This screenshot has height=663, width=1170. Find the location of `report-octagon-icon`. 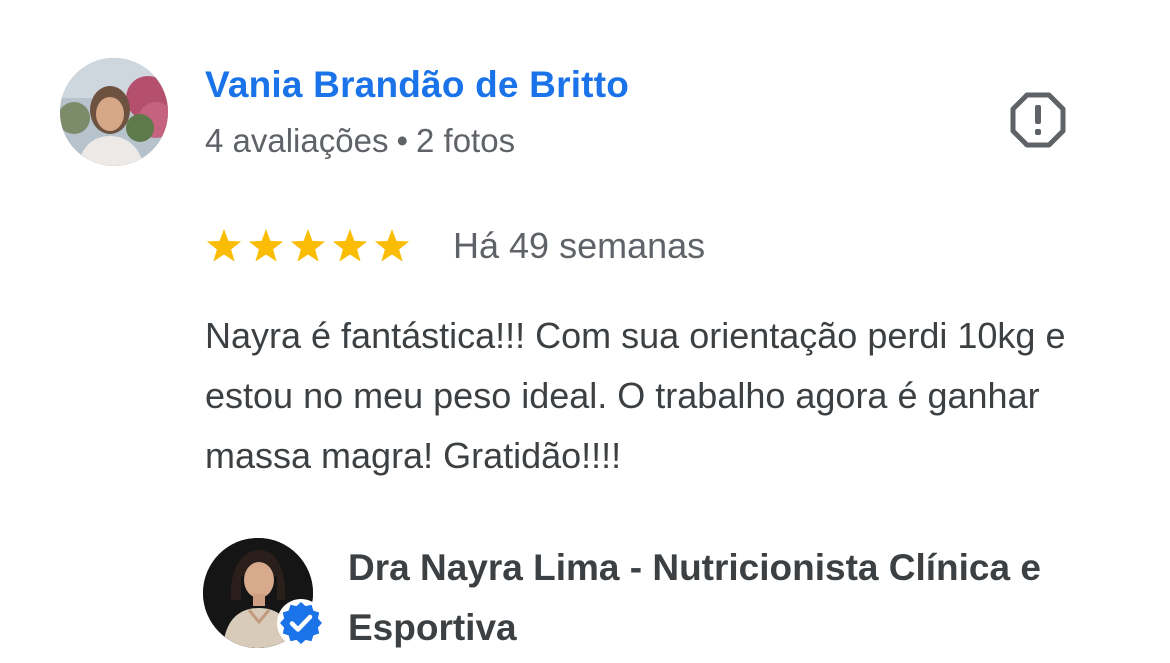

report-octagon-icon is located at coordinates (1038, 120).